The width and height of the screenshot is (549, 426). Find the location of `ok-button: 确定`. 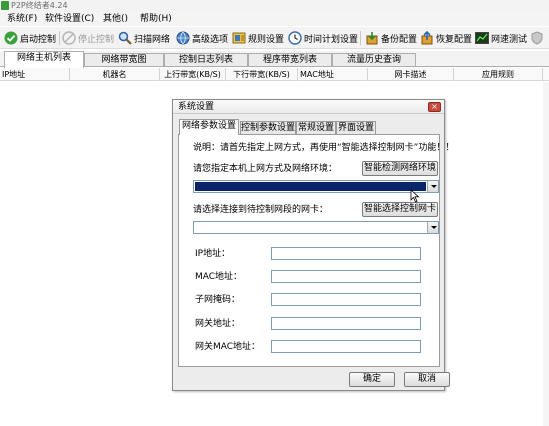

ok-button: 确定 is located at coordinates (372, 379).